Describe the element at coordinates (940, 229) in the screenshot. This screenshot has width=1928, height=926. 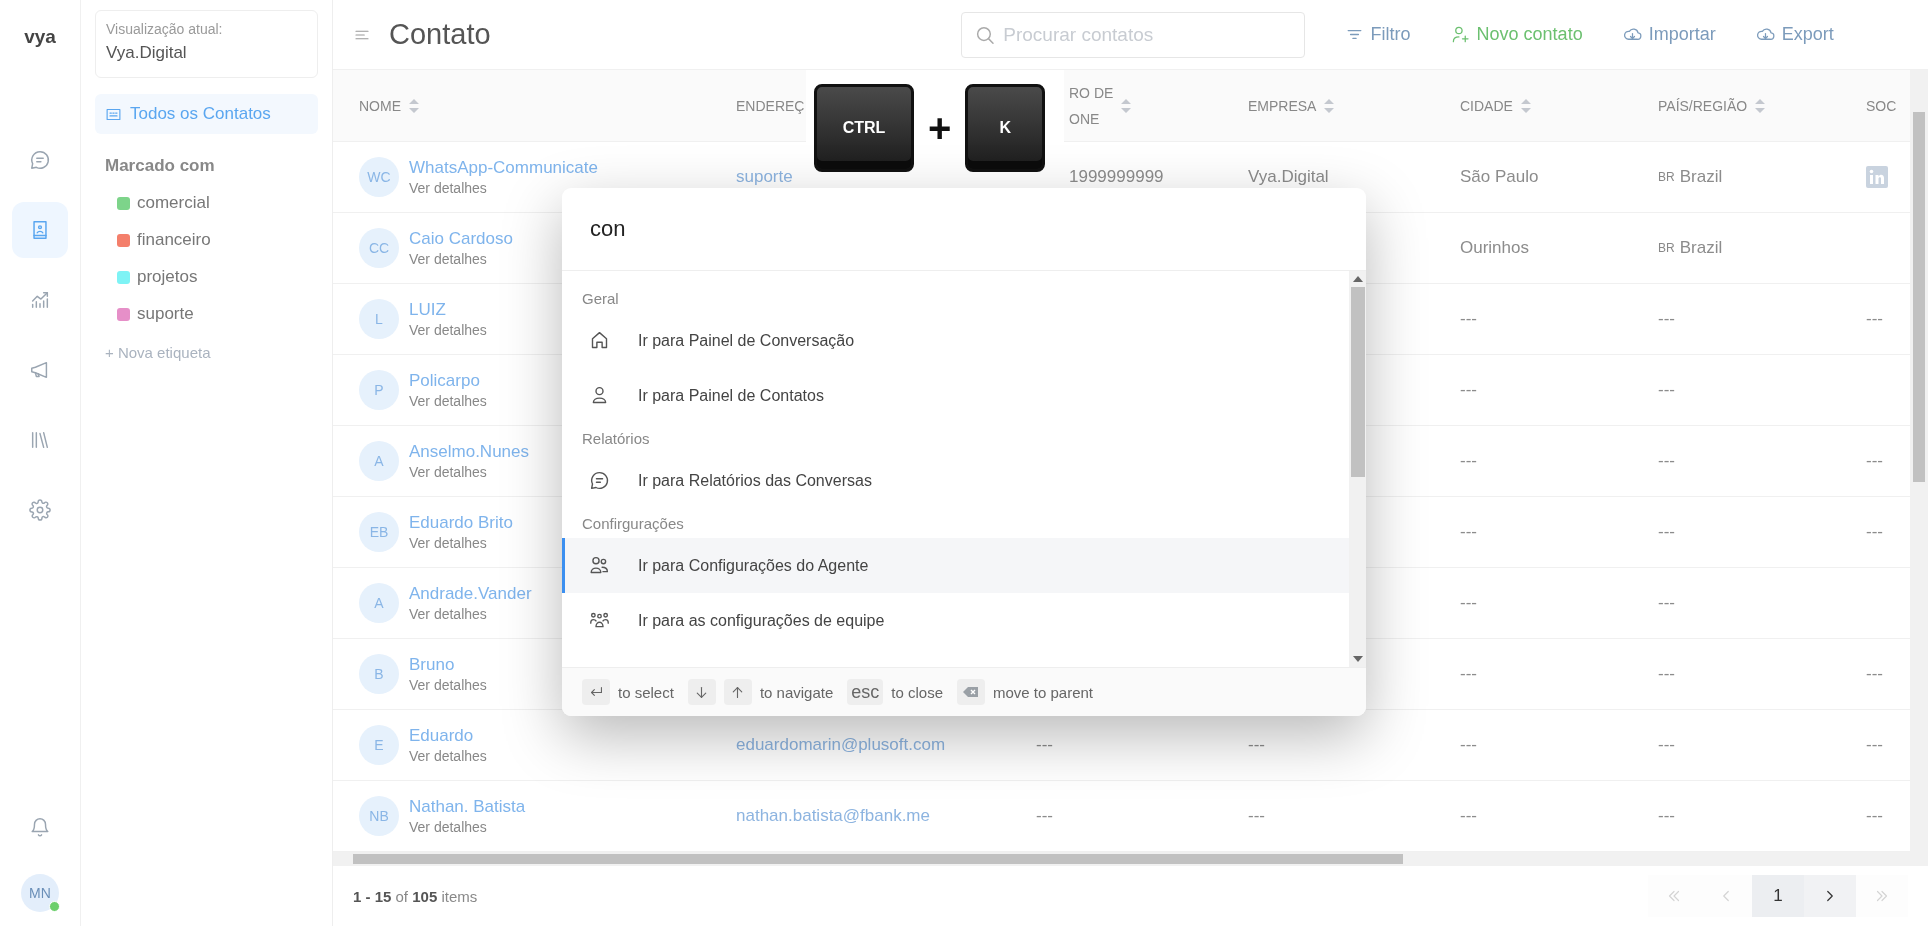
I see `command-search-field: con` at that location.